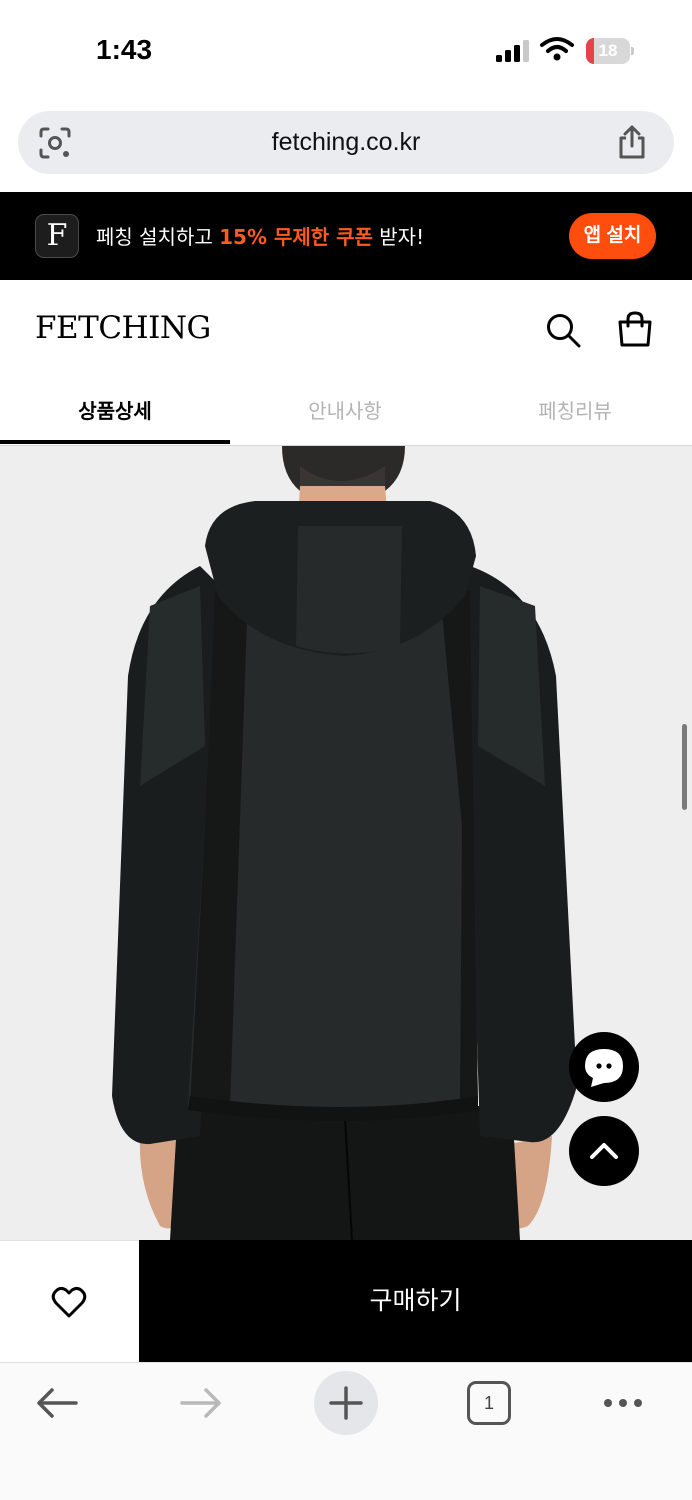 This screenshot has width=692, height=1500. What do you see at coordinates (124, 49) in the screenshot?
I see `status-time: 1:43` at bounding box center [124, 49].